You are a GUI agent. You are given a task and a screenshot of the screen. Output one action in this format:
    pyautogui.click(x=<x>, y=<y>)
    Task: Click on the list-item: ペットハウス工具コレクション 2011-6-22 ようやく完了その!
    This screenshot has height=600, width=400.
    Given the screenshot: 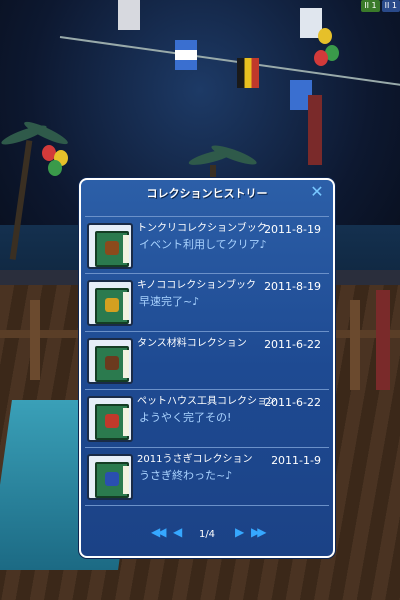 What is the action you would take?
    pyautogui.click(x=207, y=419)
    